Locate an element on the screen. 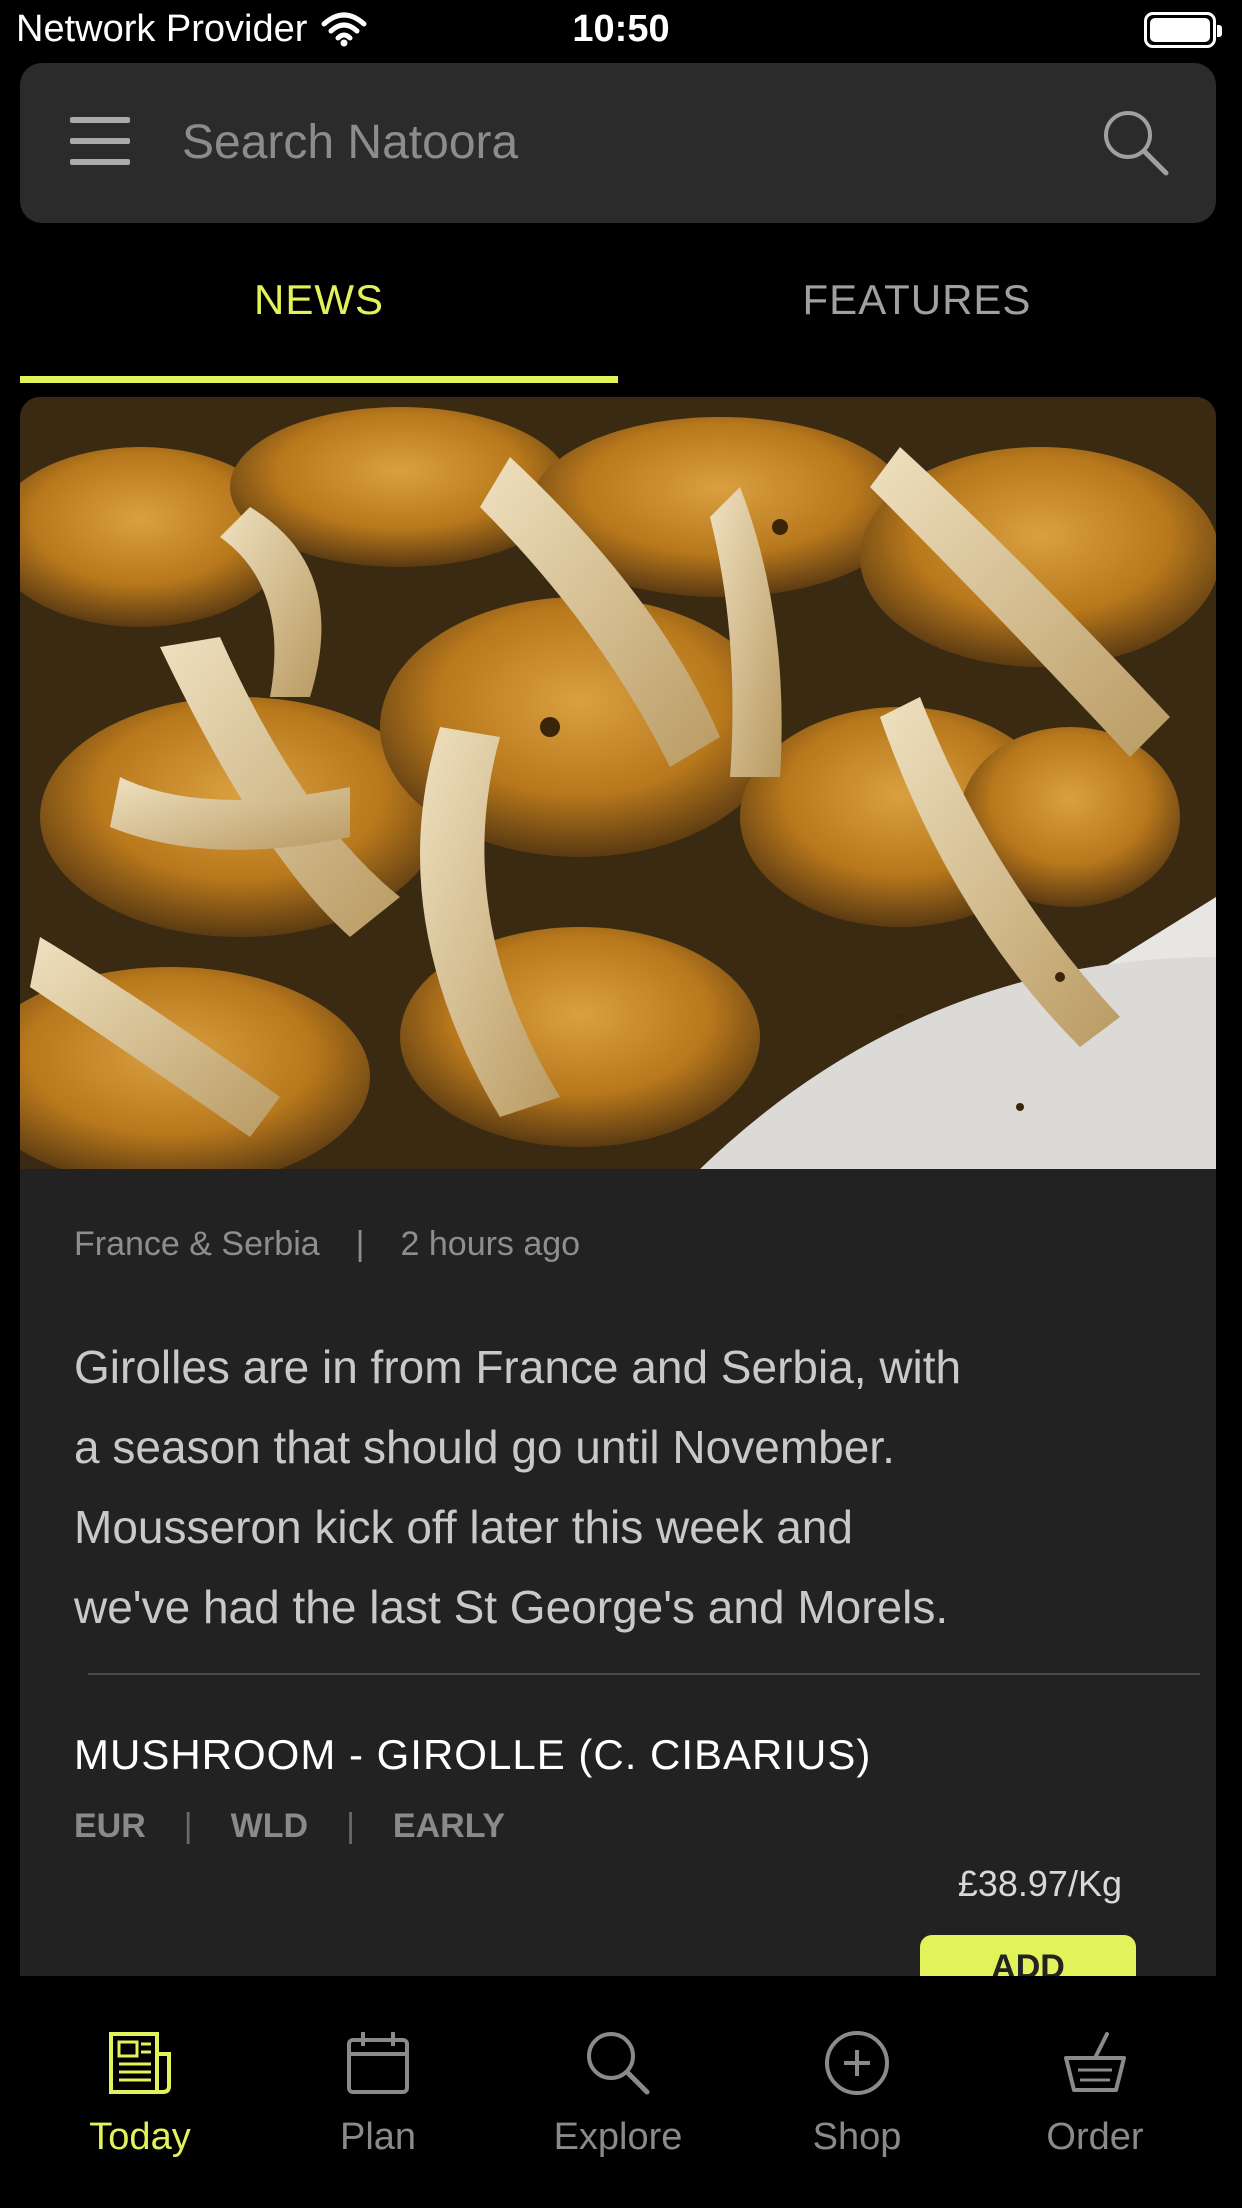 The width and height of the screenshot is (1242, 2208). nav-label: Order is located at coordinates (1095, 2137).